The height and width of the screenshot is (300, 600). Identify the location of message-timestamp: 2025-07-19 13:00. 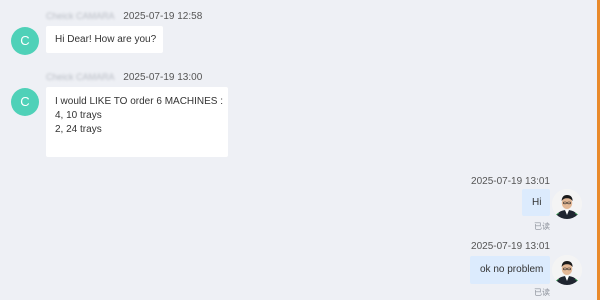
(163, 77).